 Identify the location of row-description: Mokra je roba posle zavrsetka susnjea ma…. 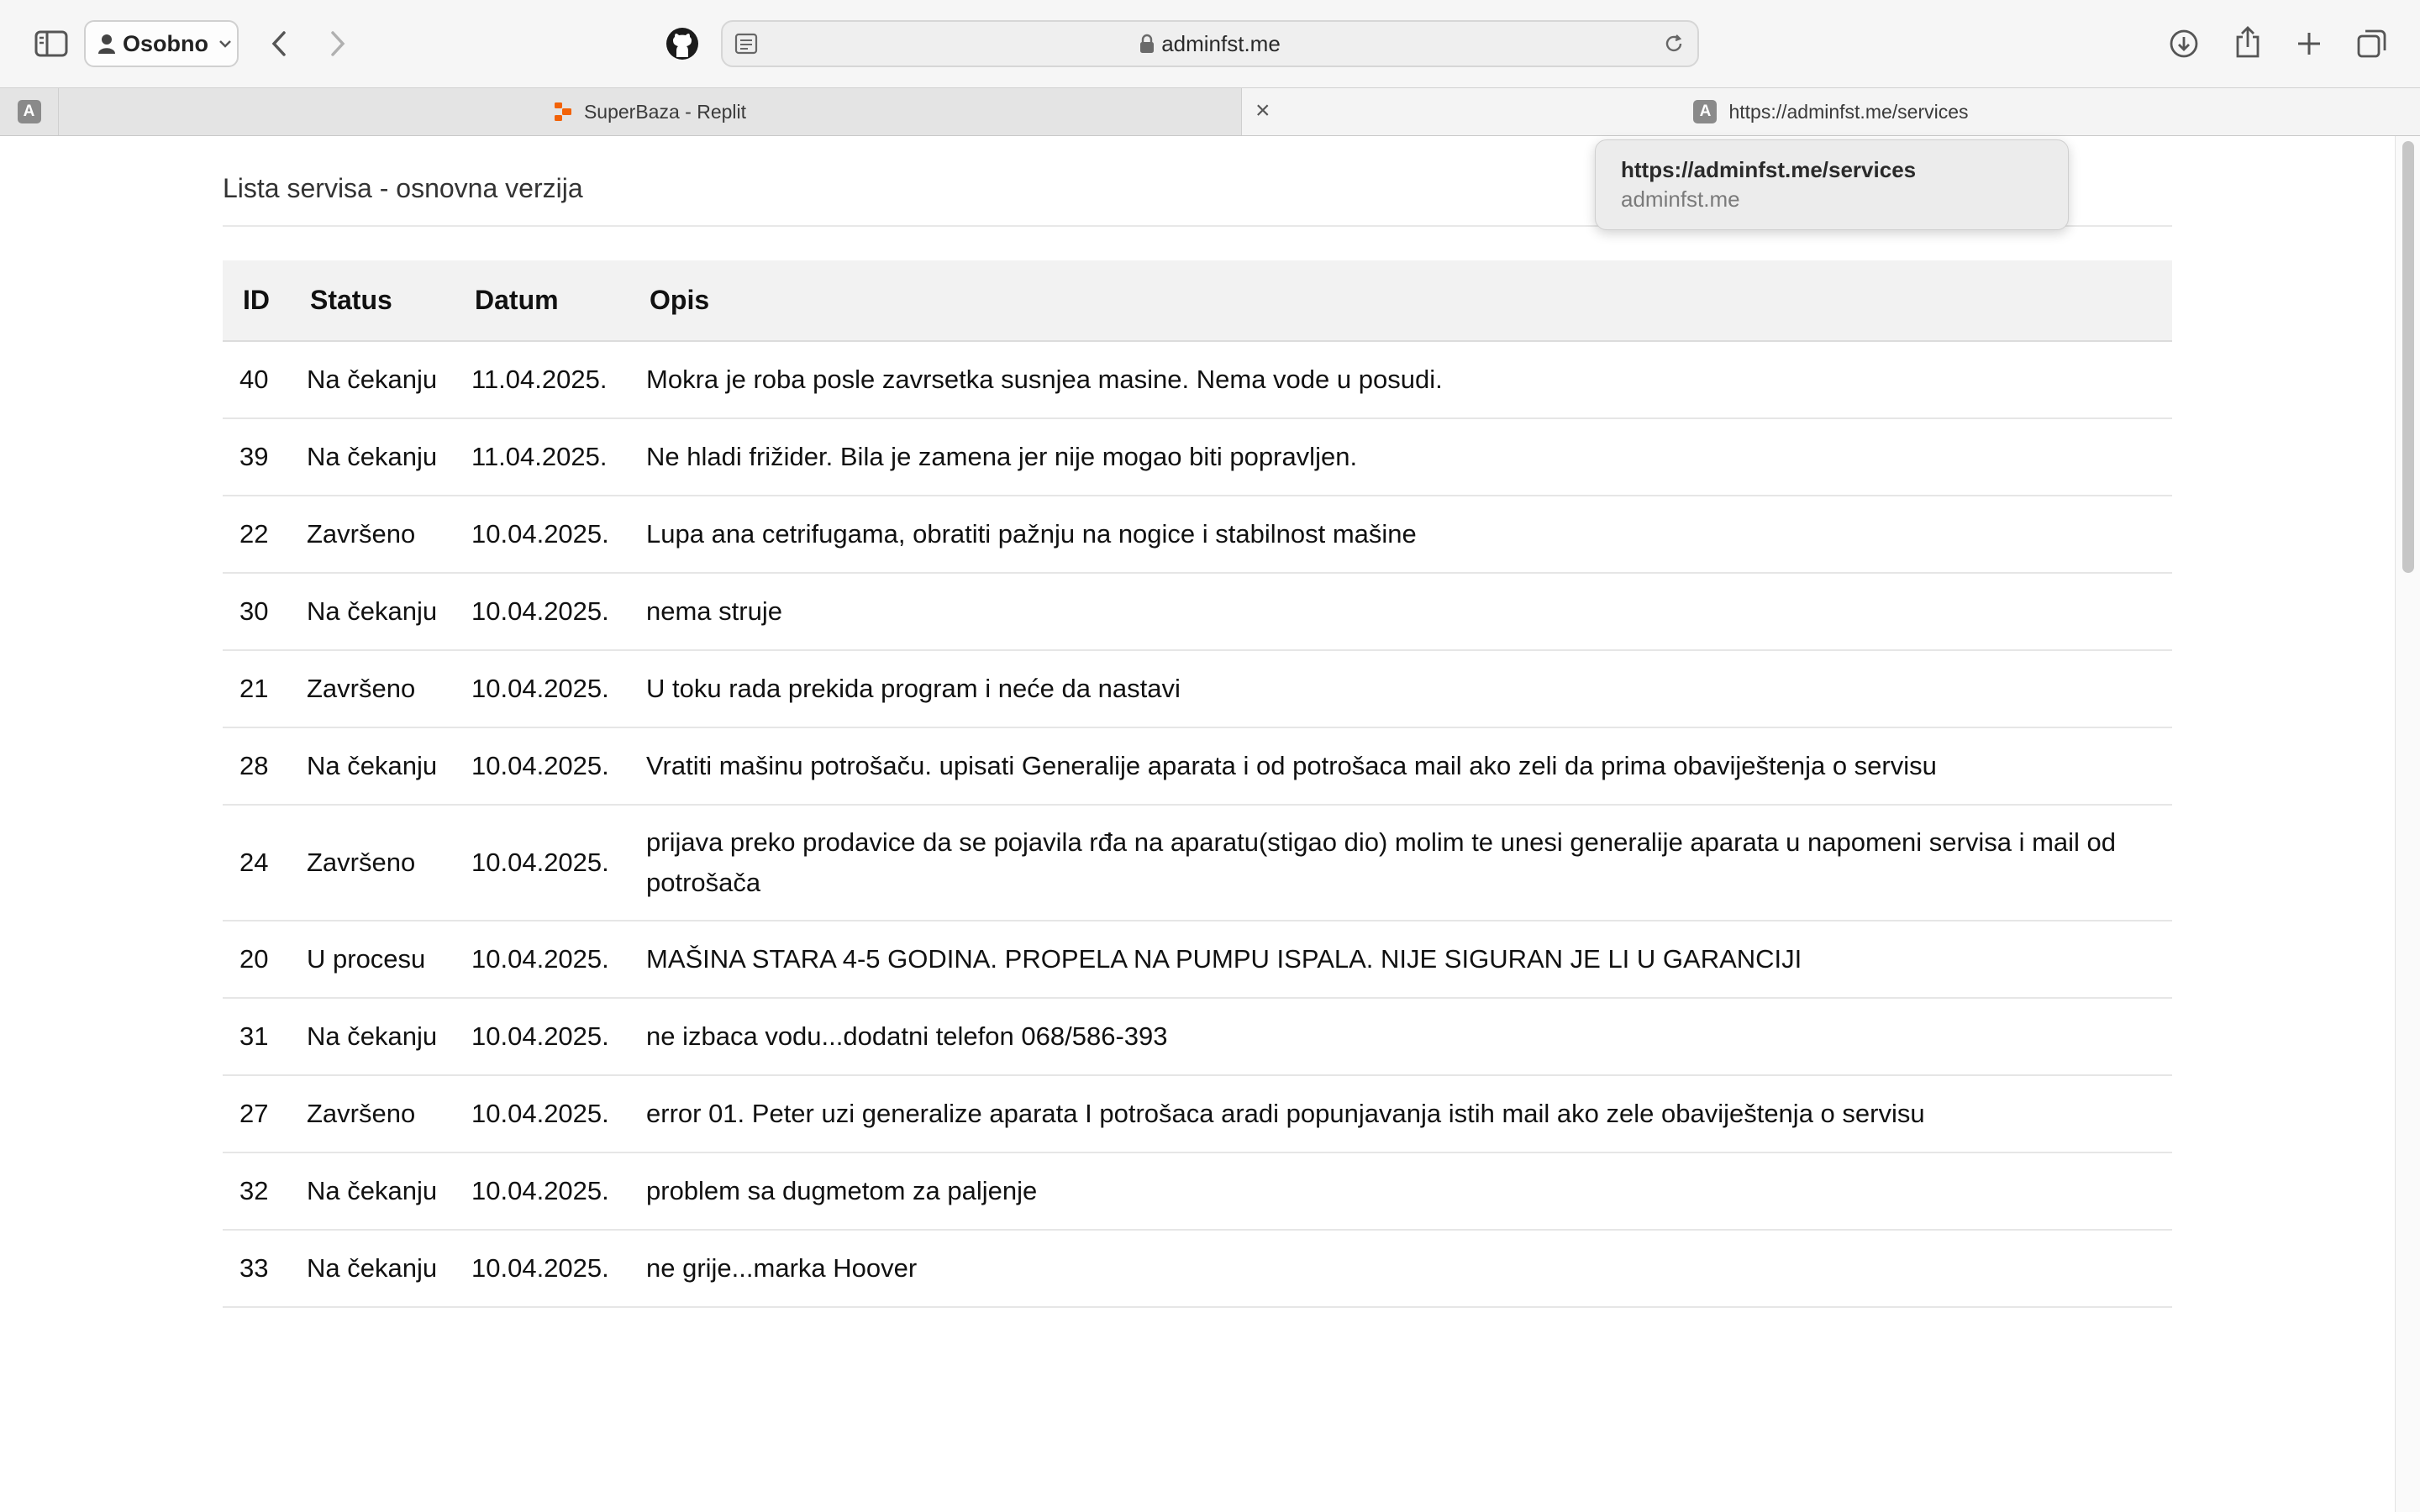
(1401, 380).